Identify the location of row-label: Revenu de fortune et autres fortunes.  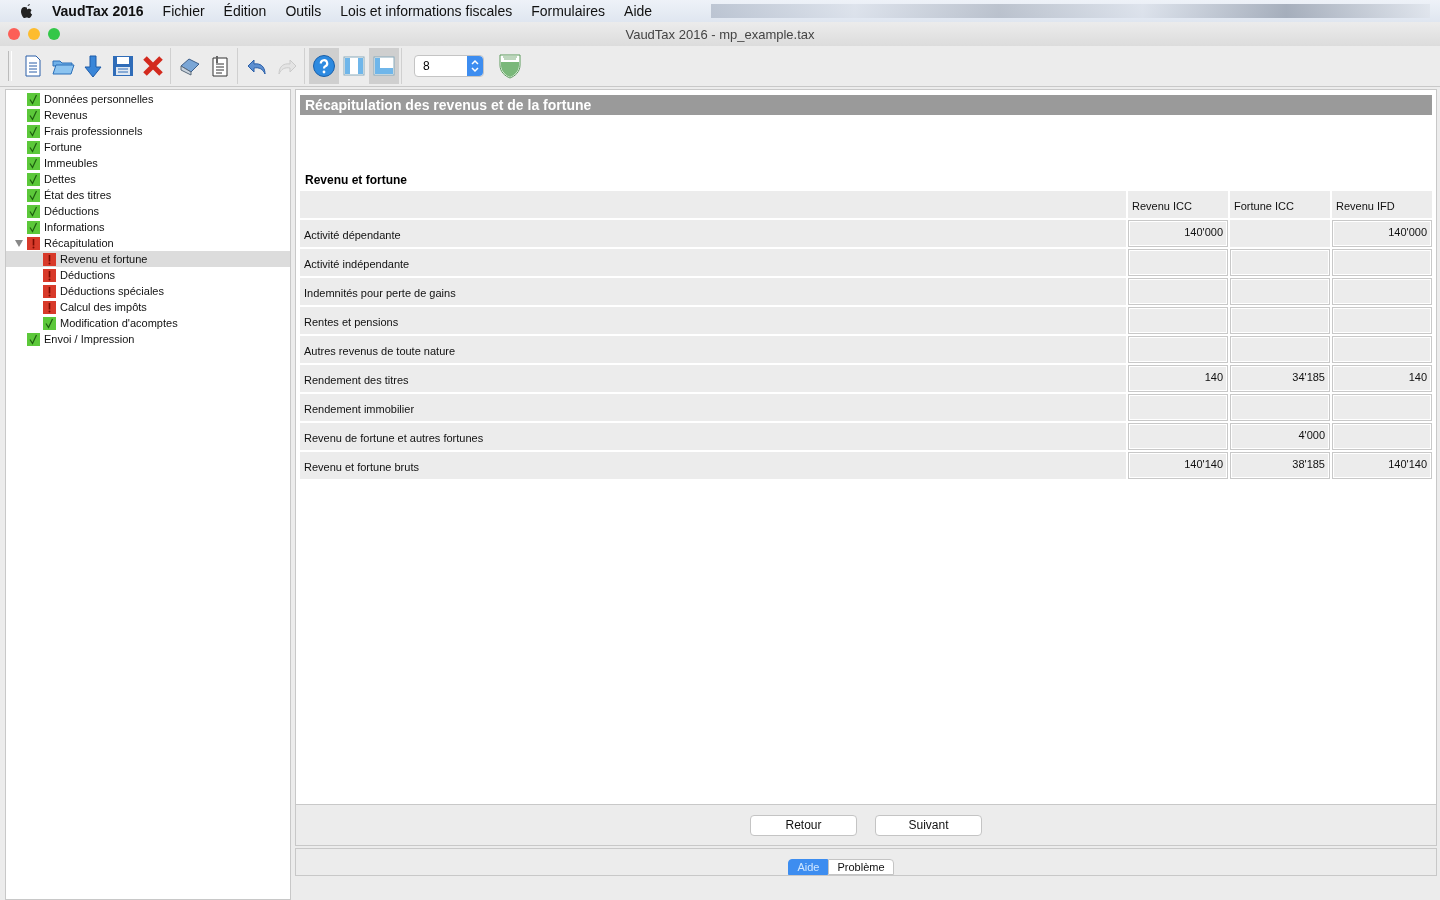
(713, 436).